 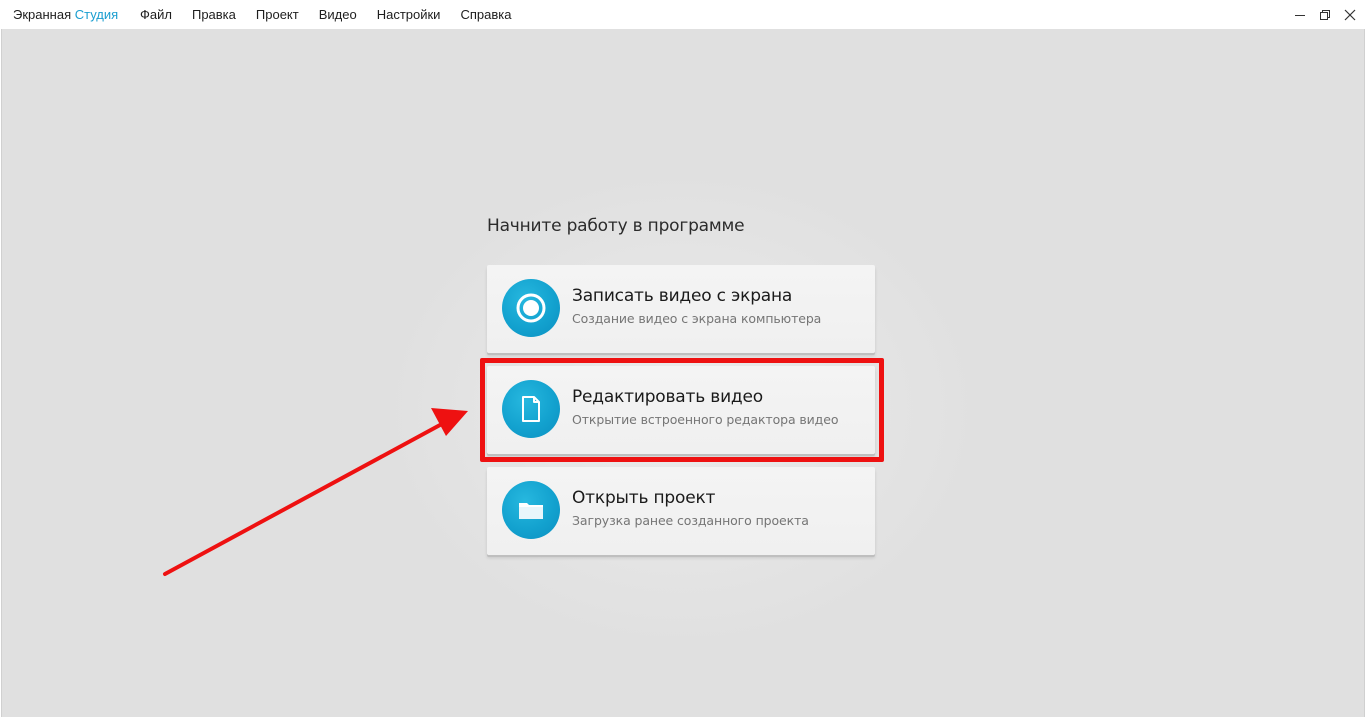 What do you see at coordinates (42, 14) in the screenshot?
I see `app-title-part1: Экранная` at bounding box center [42, 14].